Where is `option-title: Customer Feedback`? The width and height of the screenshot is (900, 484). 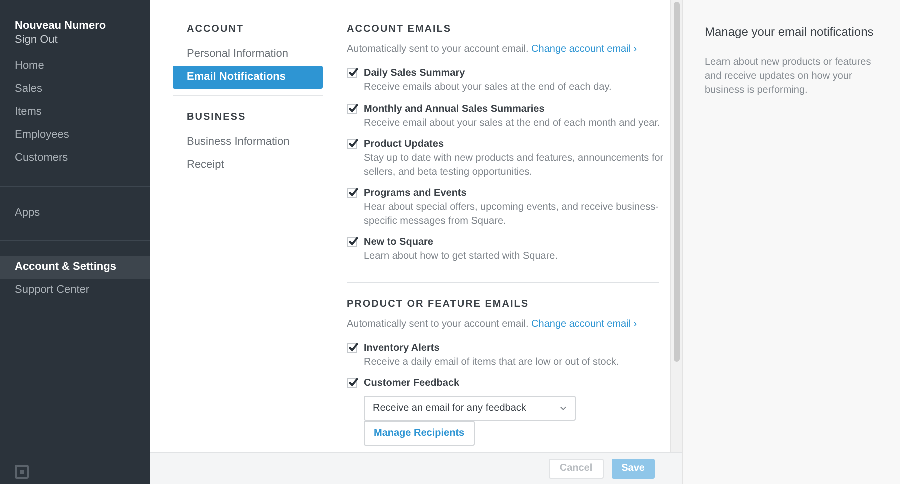
option-title: Customer Feedback is located at coordinates (412, 383).